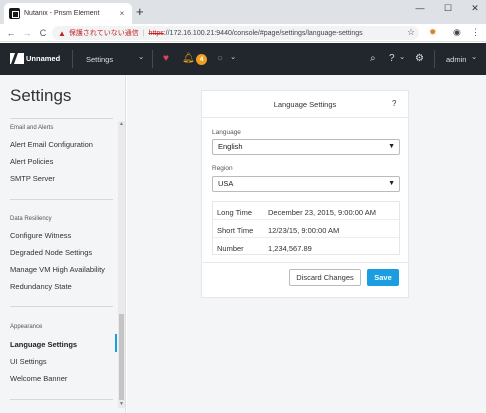 Image resolution: width=486 pixels, height=413 pixels. I want to click on menu-icon: ⋮, so click(475, 32).